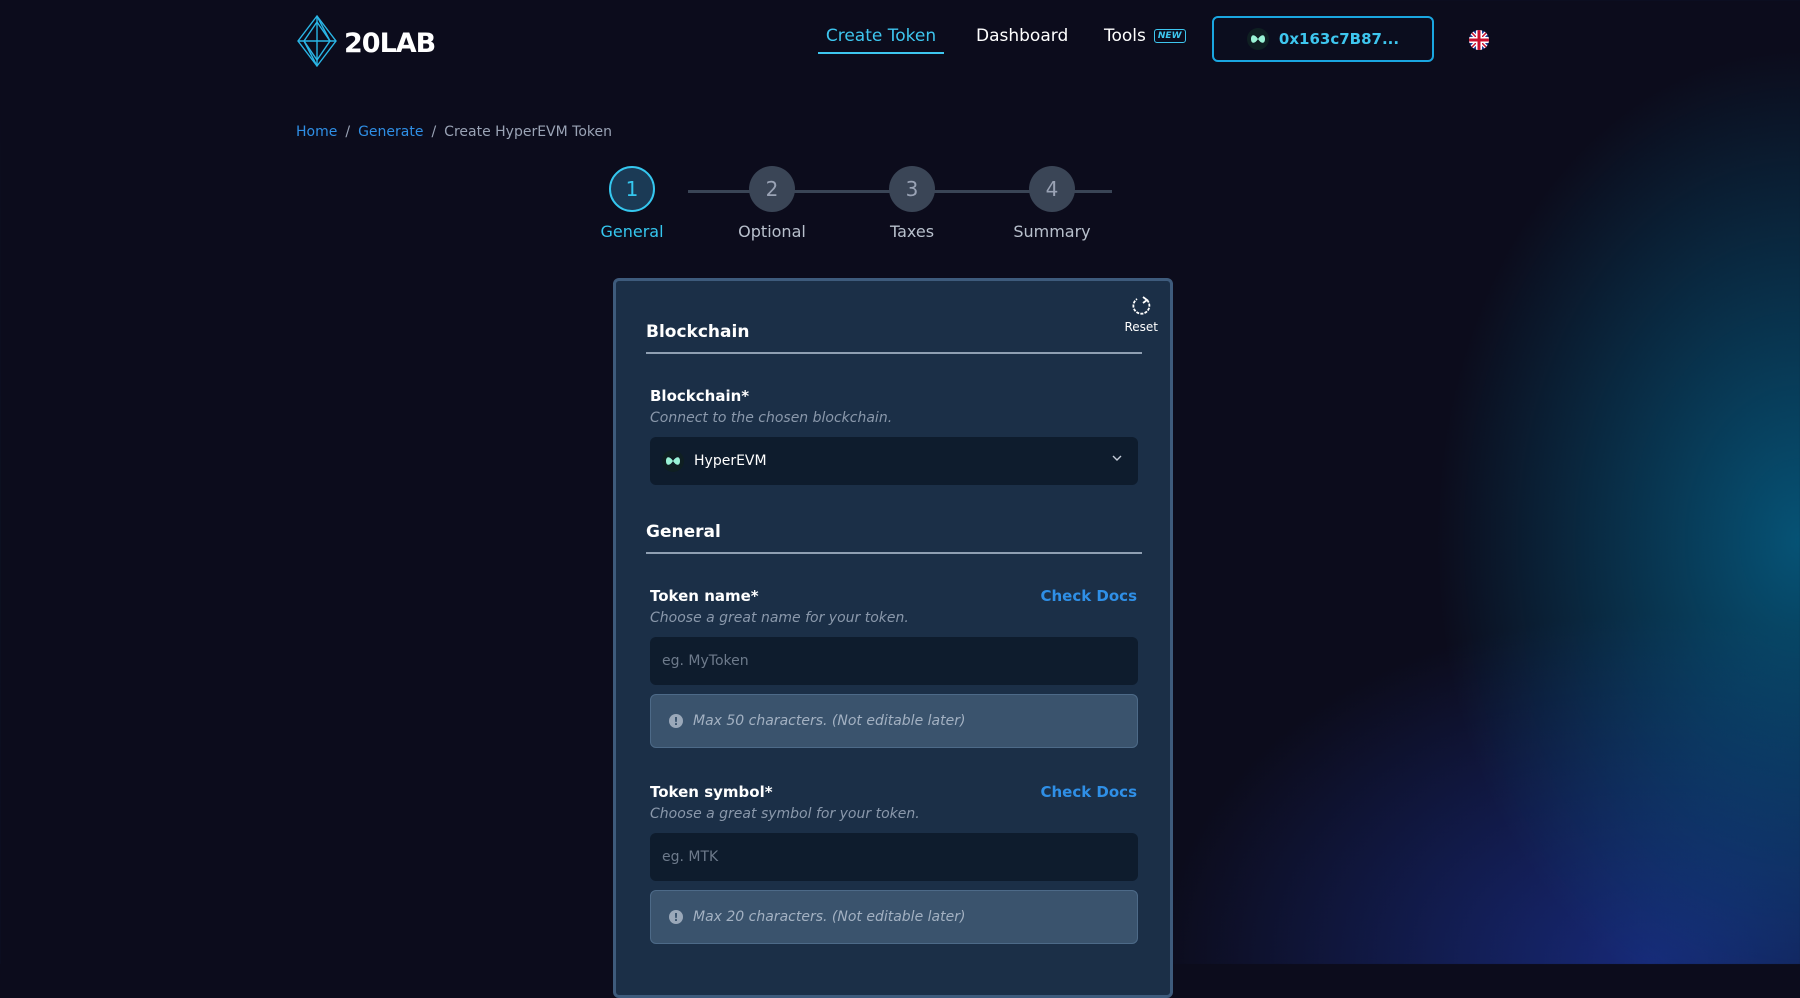 This screenshot has height=998, width=1800. I want to click on step-general: 1 General, so click(632, 203).